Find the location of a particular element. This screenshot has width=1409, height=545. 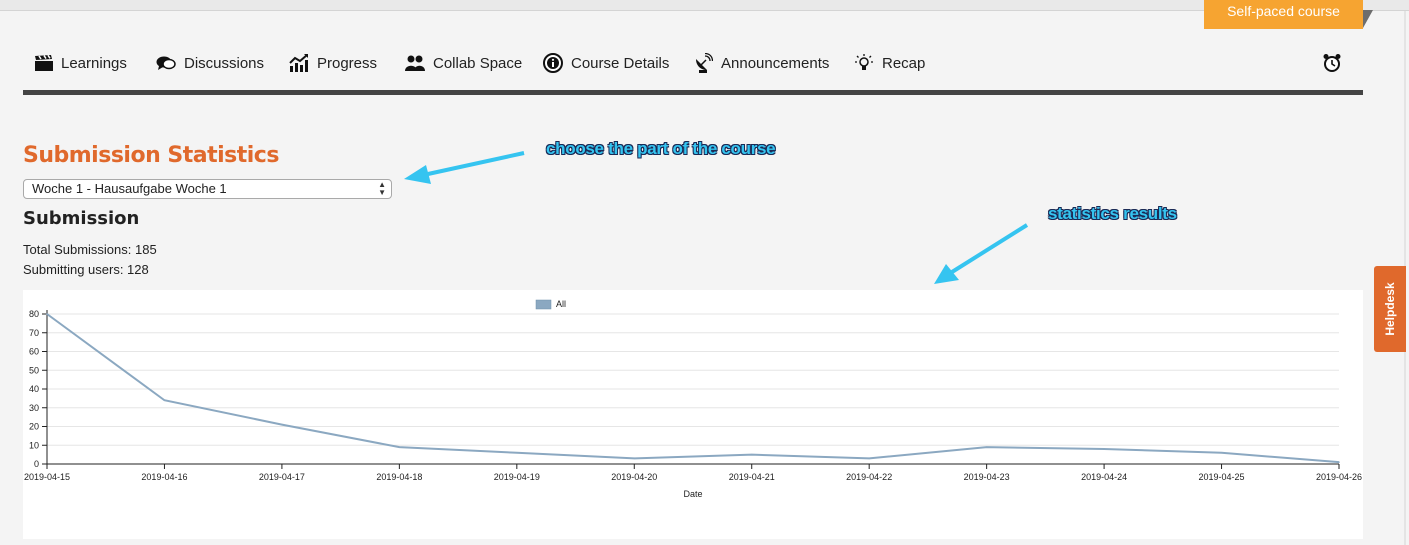

y-tick-label: 10 is located at coordinates (34, 445).